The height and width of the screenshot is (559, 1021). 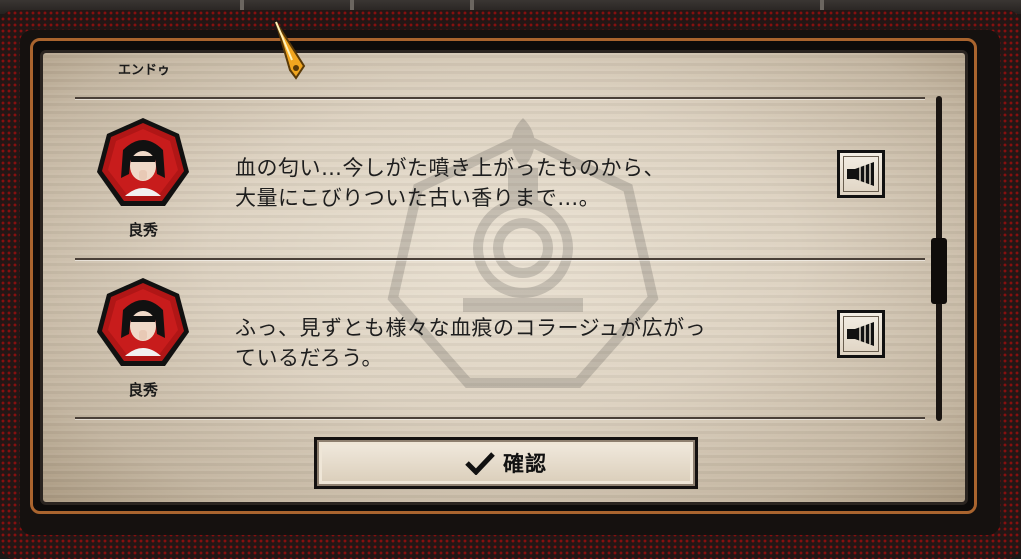 What do you see at coordinates (939, 271) in the screenshot?
I see `scrollbar-thumb` at bounding box center [939, 271].